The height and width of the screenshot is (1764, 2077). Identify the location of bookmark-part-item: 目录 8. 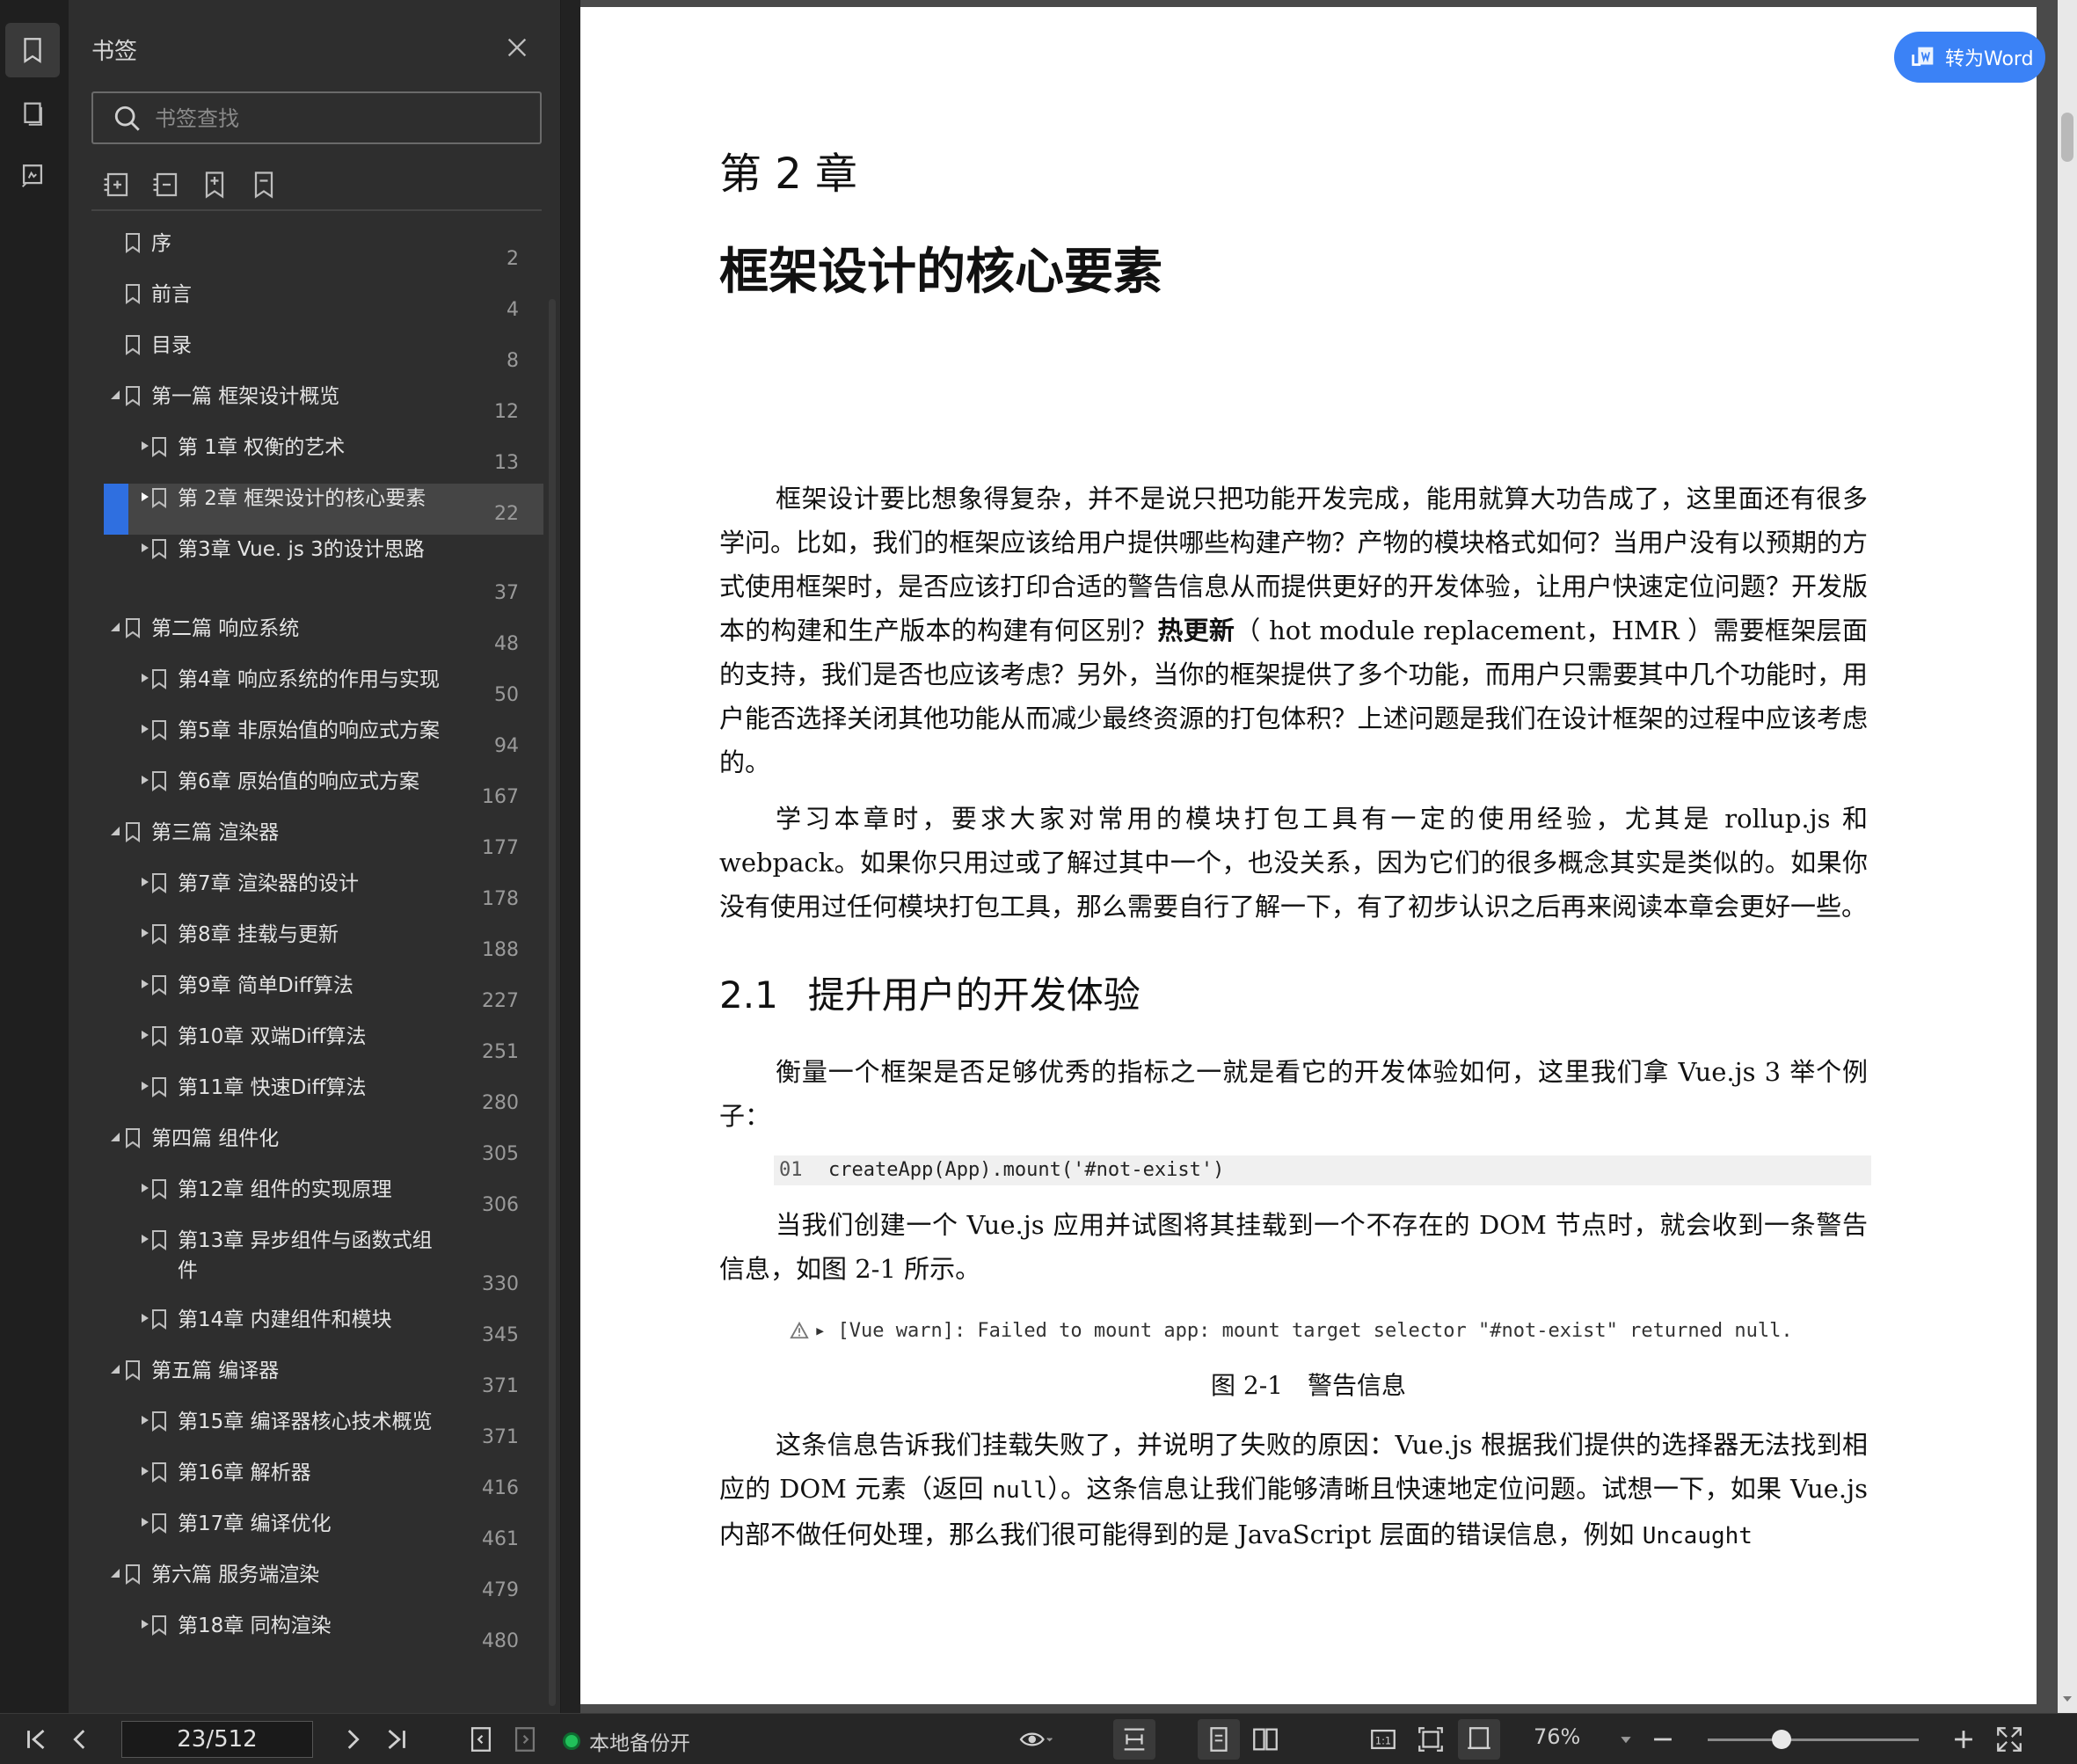
(323, 356).